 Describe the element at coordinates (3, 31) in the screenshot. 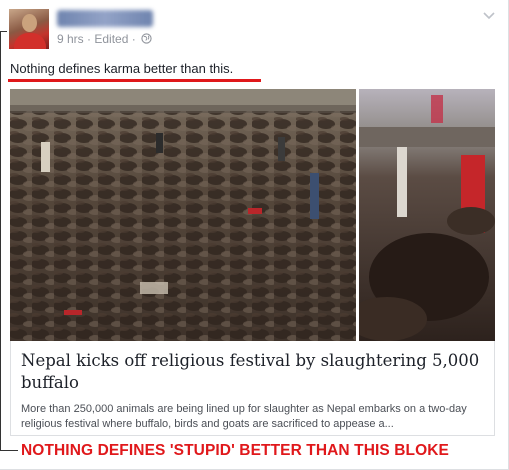

I see `annotation-bracket-top` at that location.